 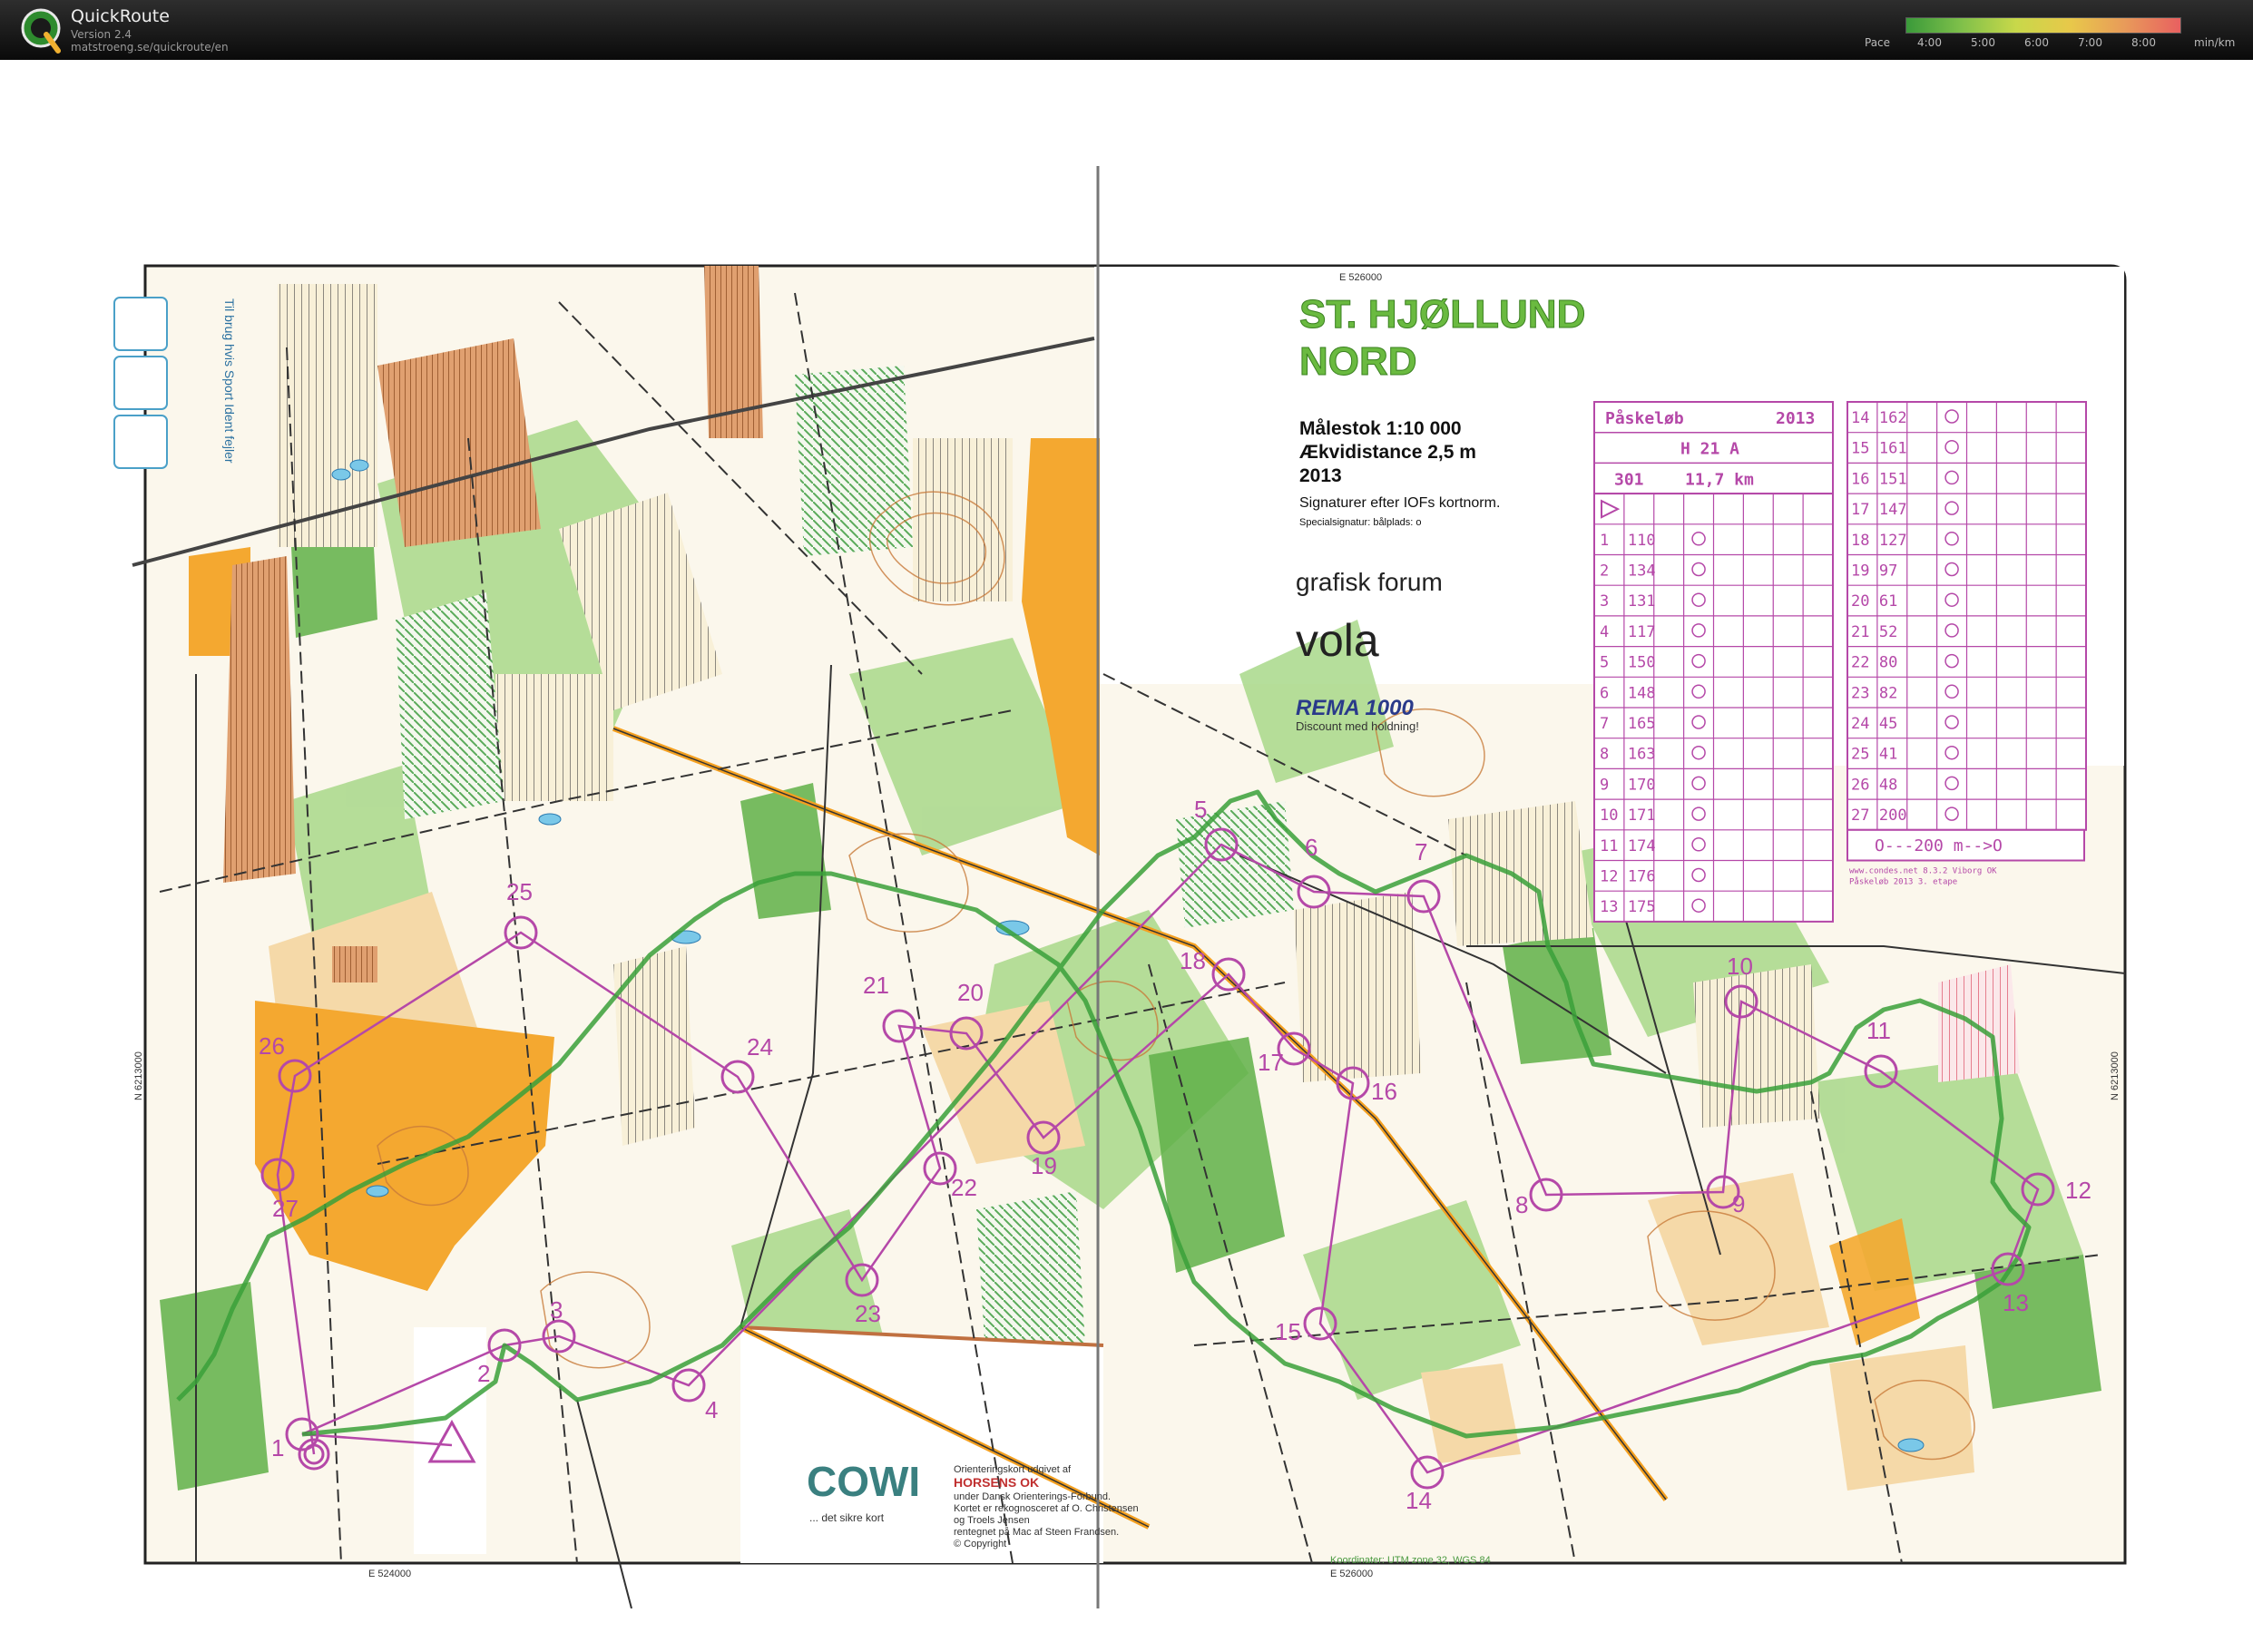 What do you see at coordinates (1888, 663) in the screenshot?
I see `cd-control-code: 80` at bounding box center [1888, 663].